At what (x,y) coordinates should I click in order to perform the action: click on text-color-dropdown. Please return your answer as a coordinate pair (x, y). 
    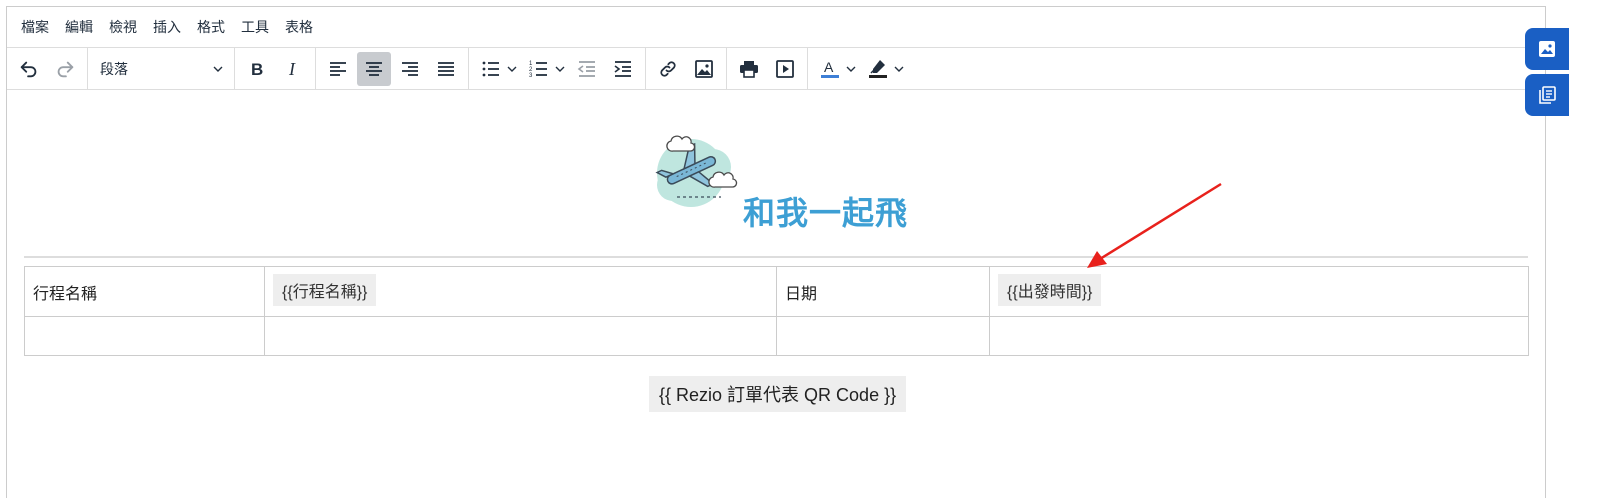
    Looking at the image, I should click on (851, 69).